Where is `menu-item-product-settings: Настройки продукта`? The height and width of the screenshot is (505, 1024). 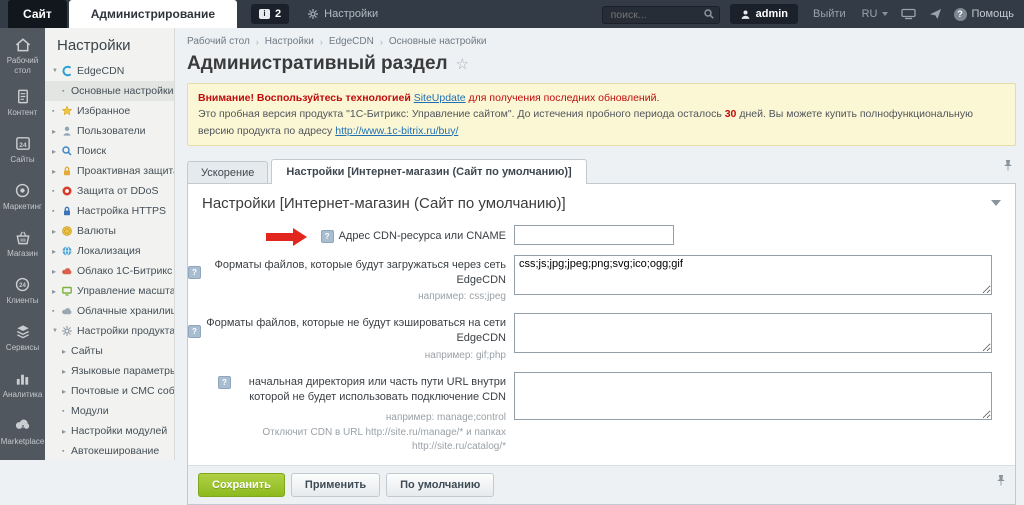
menu-item-product-settings: Настройки продукта is located at coordinates (109, 331).